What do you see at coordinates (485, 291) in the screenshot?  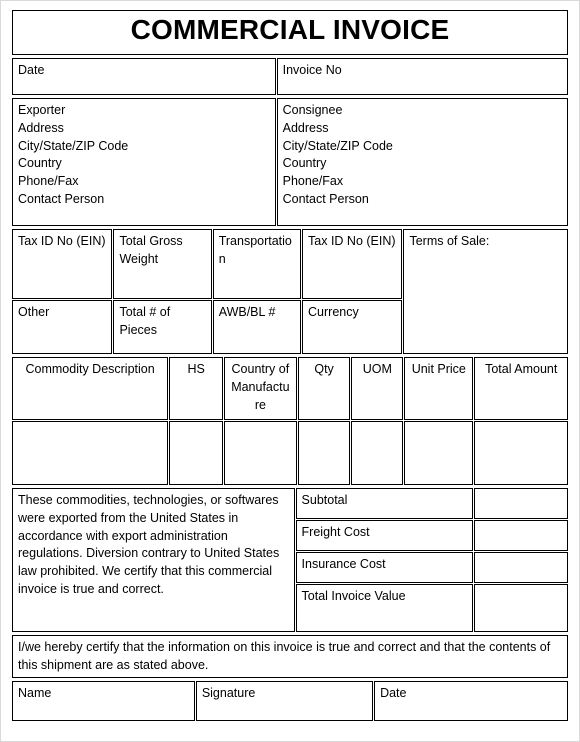 I see `terms-of-sale-field: Terms of Sale:` at bounding box center [485, 291].